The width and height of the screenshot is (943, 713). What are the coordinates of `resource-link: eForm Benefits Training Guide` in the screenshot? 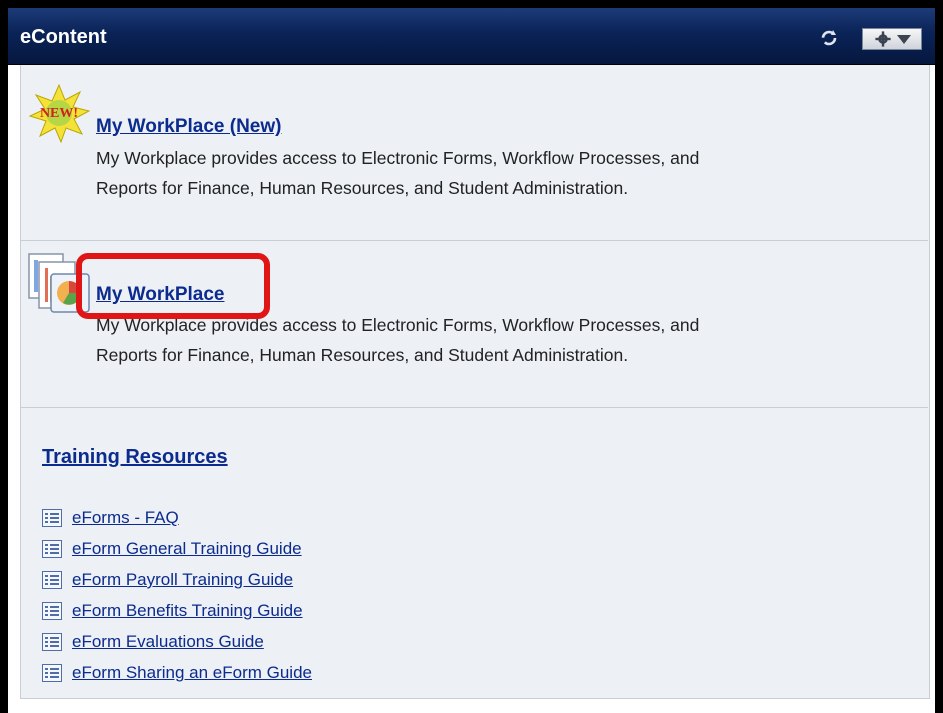 It's located at (187, 611).